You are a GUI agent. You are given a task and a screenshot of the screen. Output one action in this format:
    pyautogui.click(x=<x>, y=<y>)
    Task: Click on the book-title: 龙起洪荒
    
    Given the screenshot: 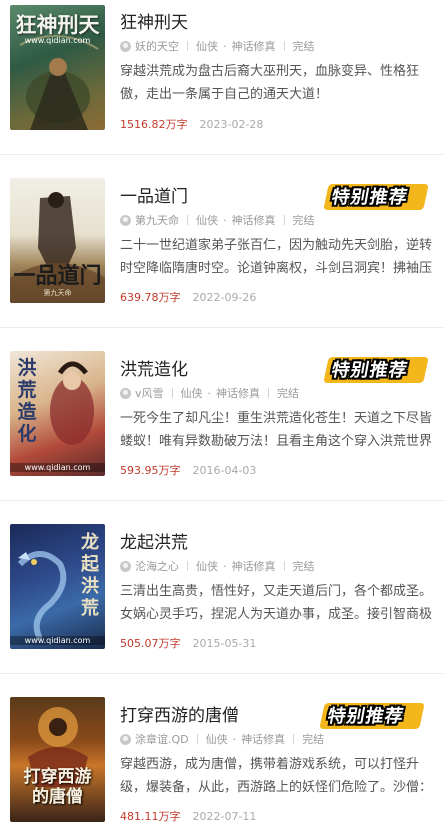 What is the action you would take?
    pyautogui.click(x=154, y=540)
    